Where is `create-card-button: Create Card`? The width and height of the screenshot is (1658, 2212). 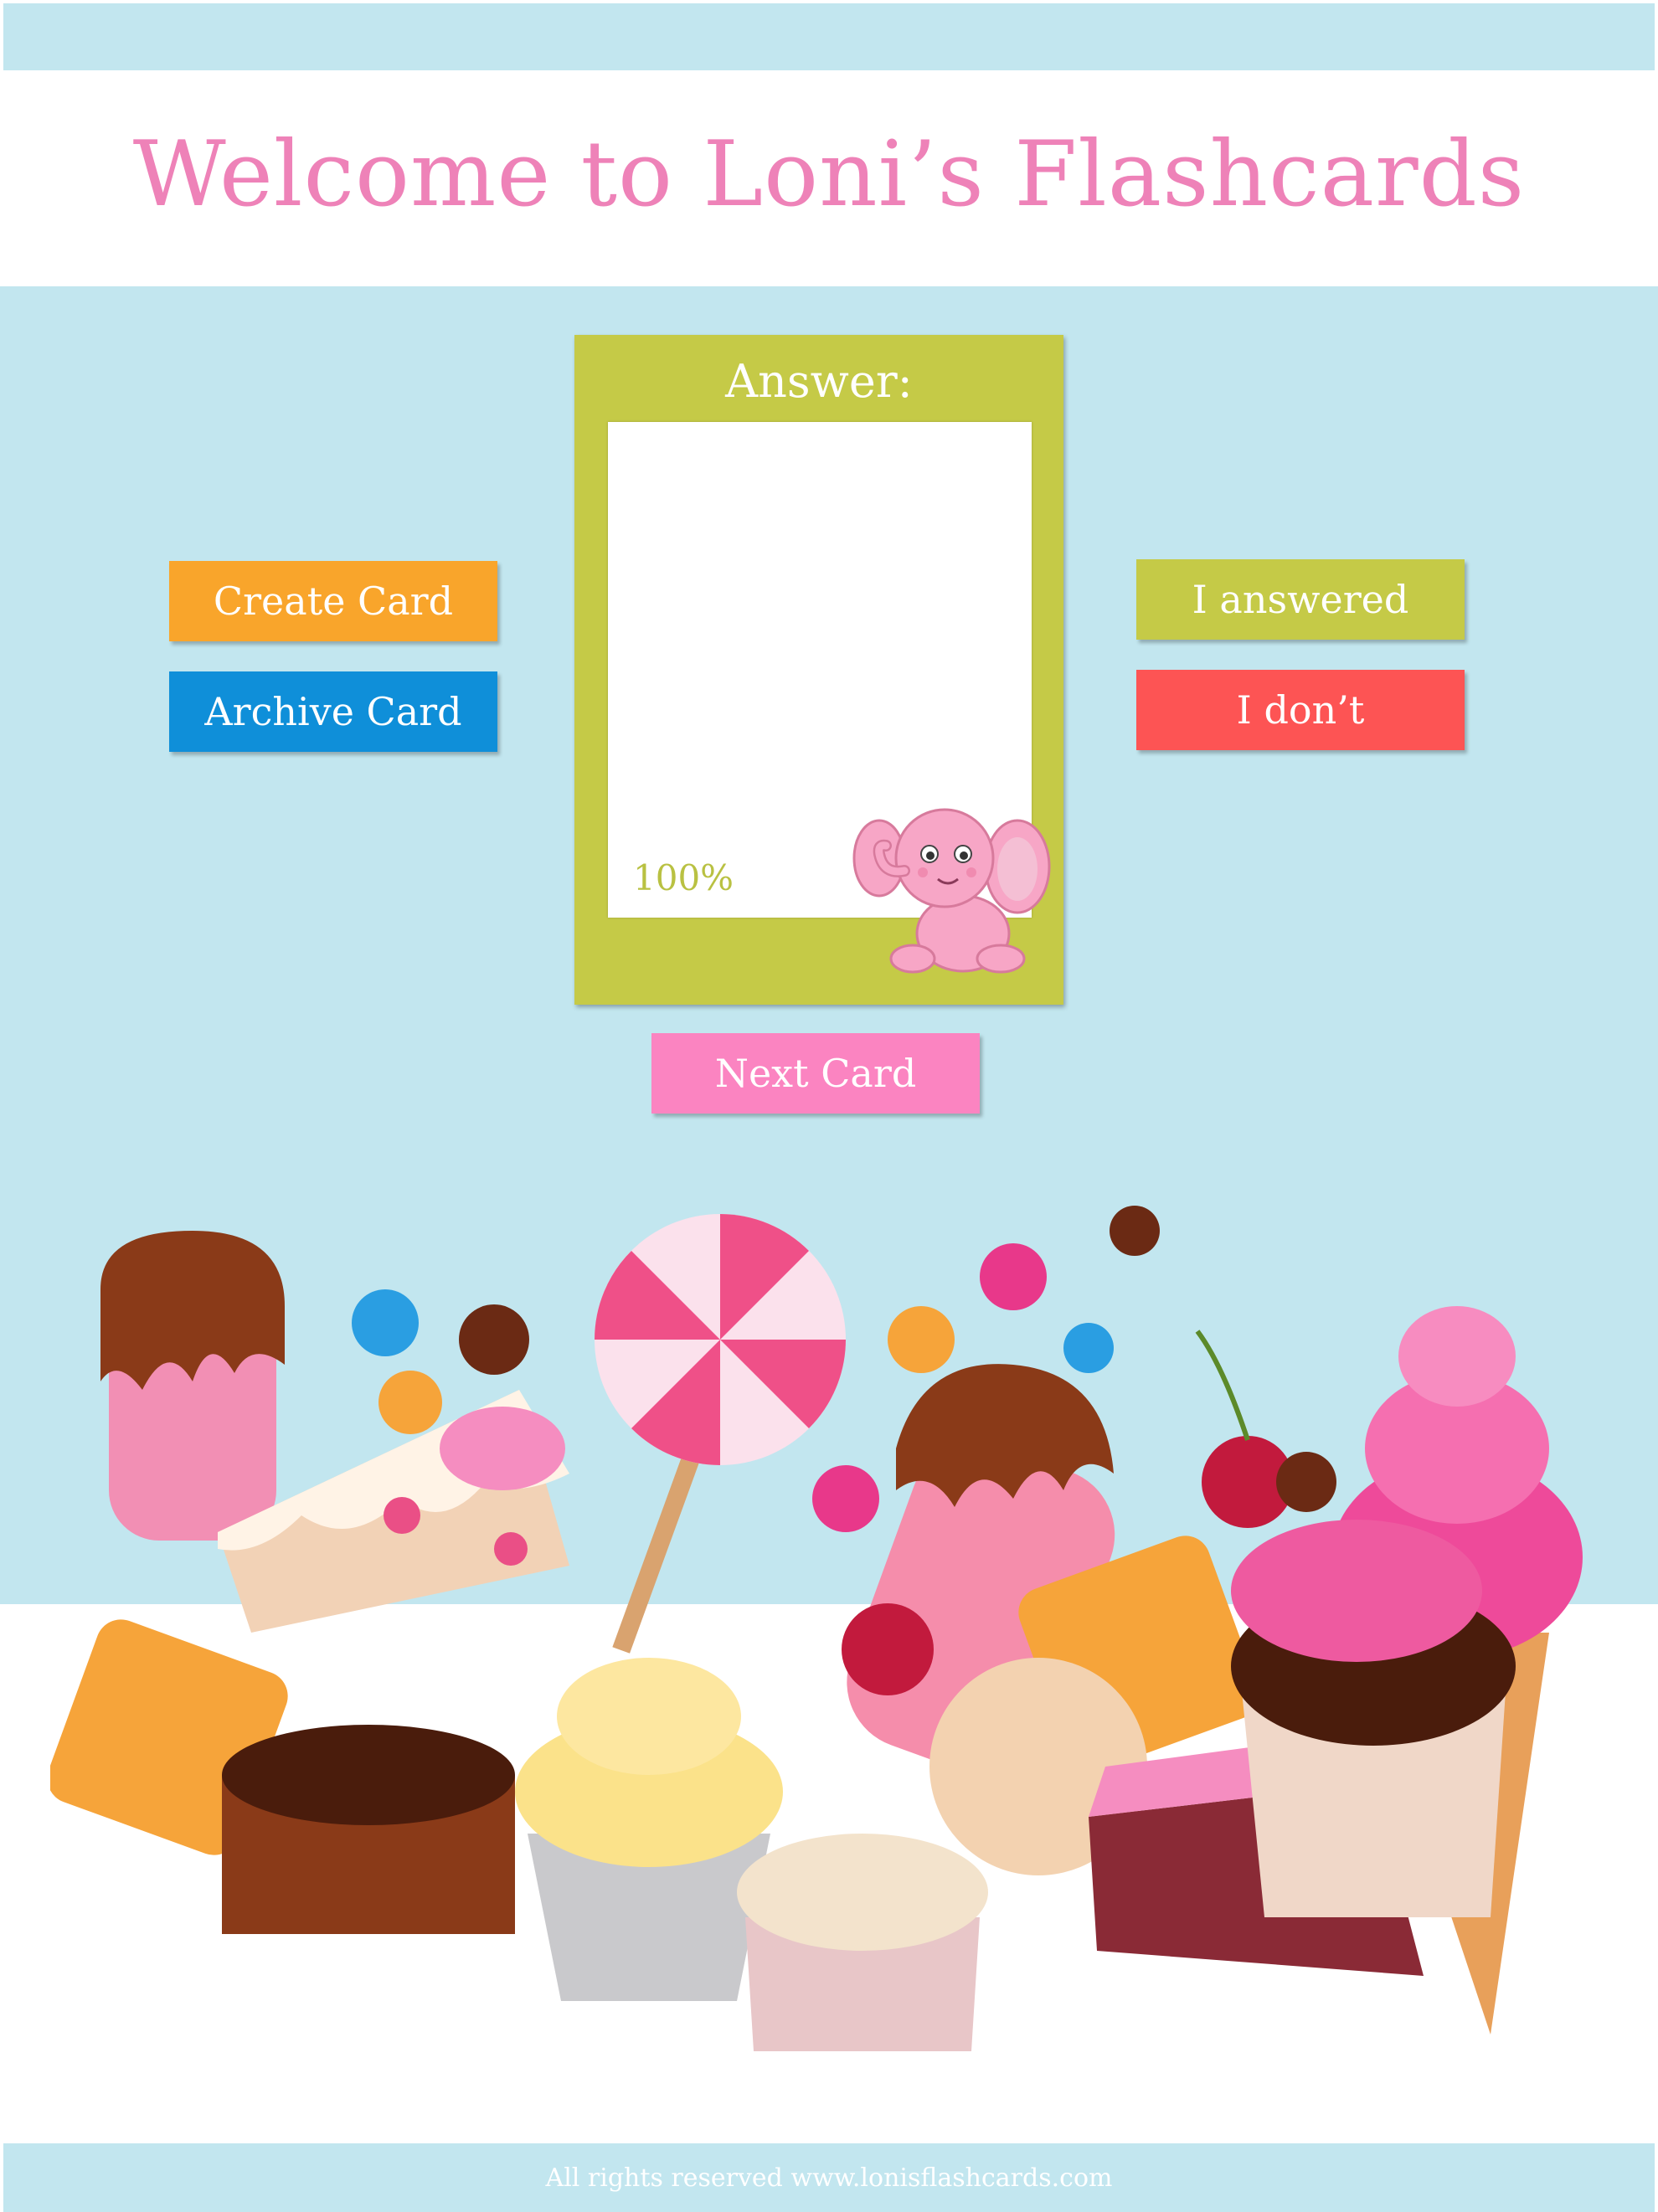 create-card-button: Create Card is located at coordinates (333, 601).